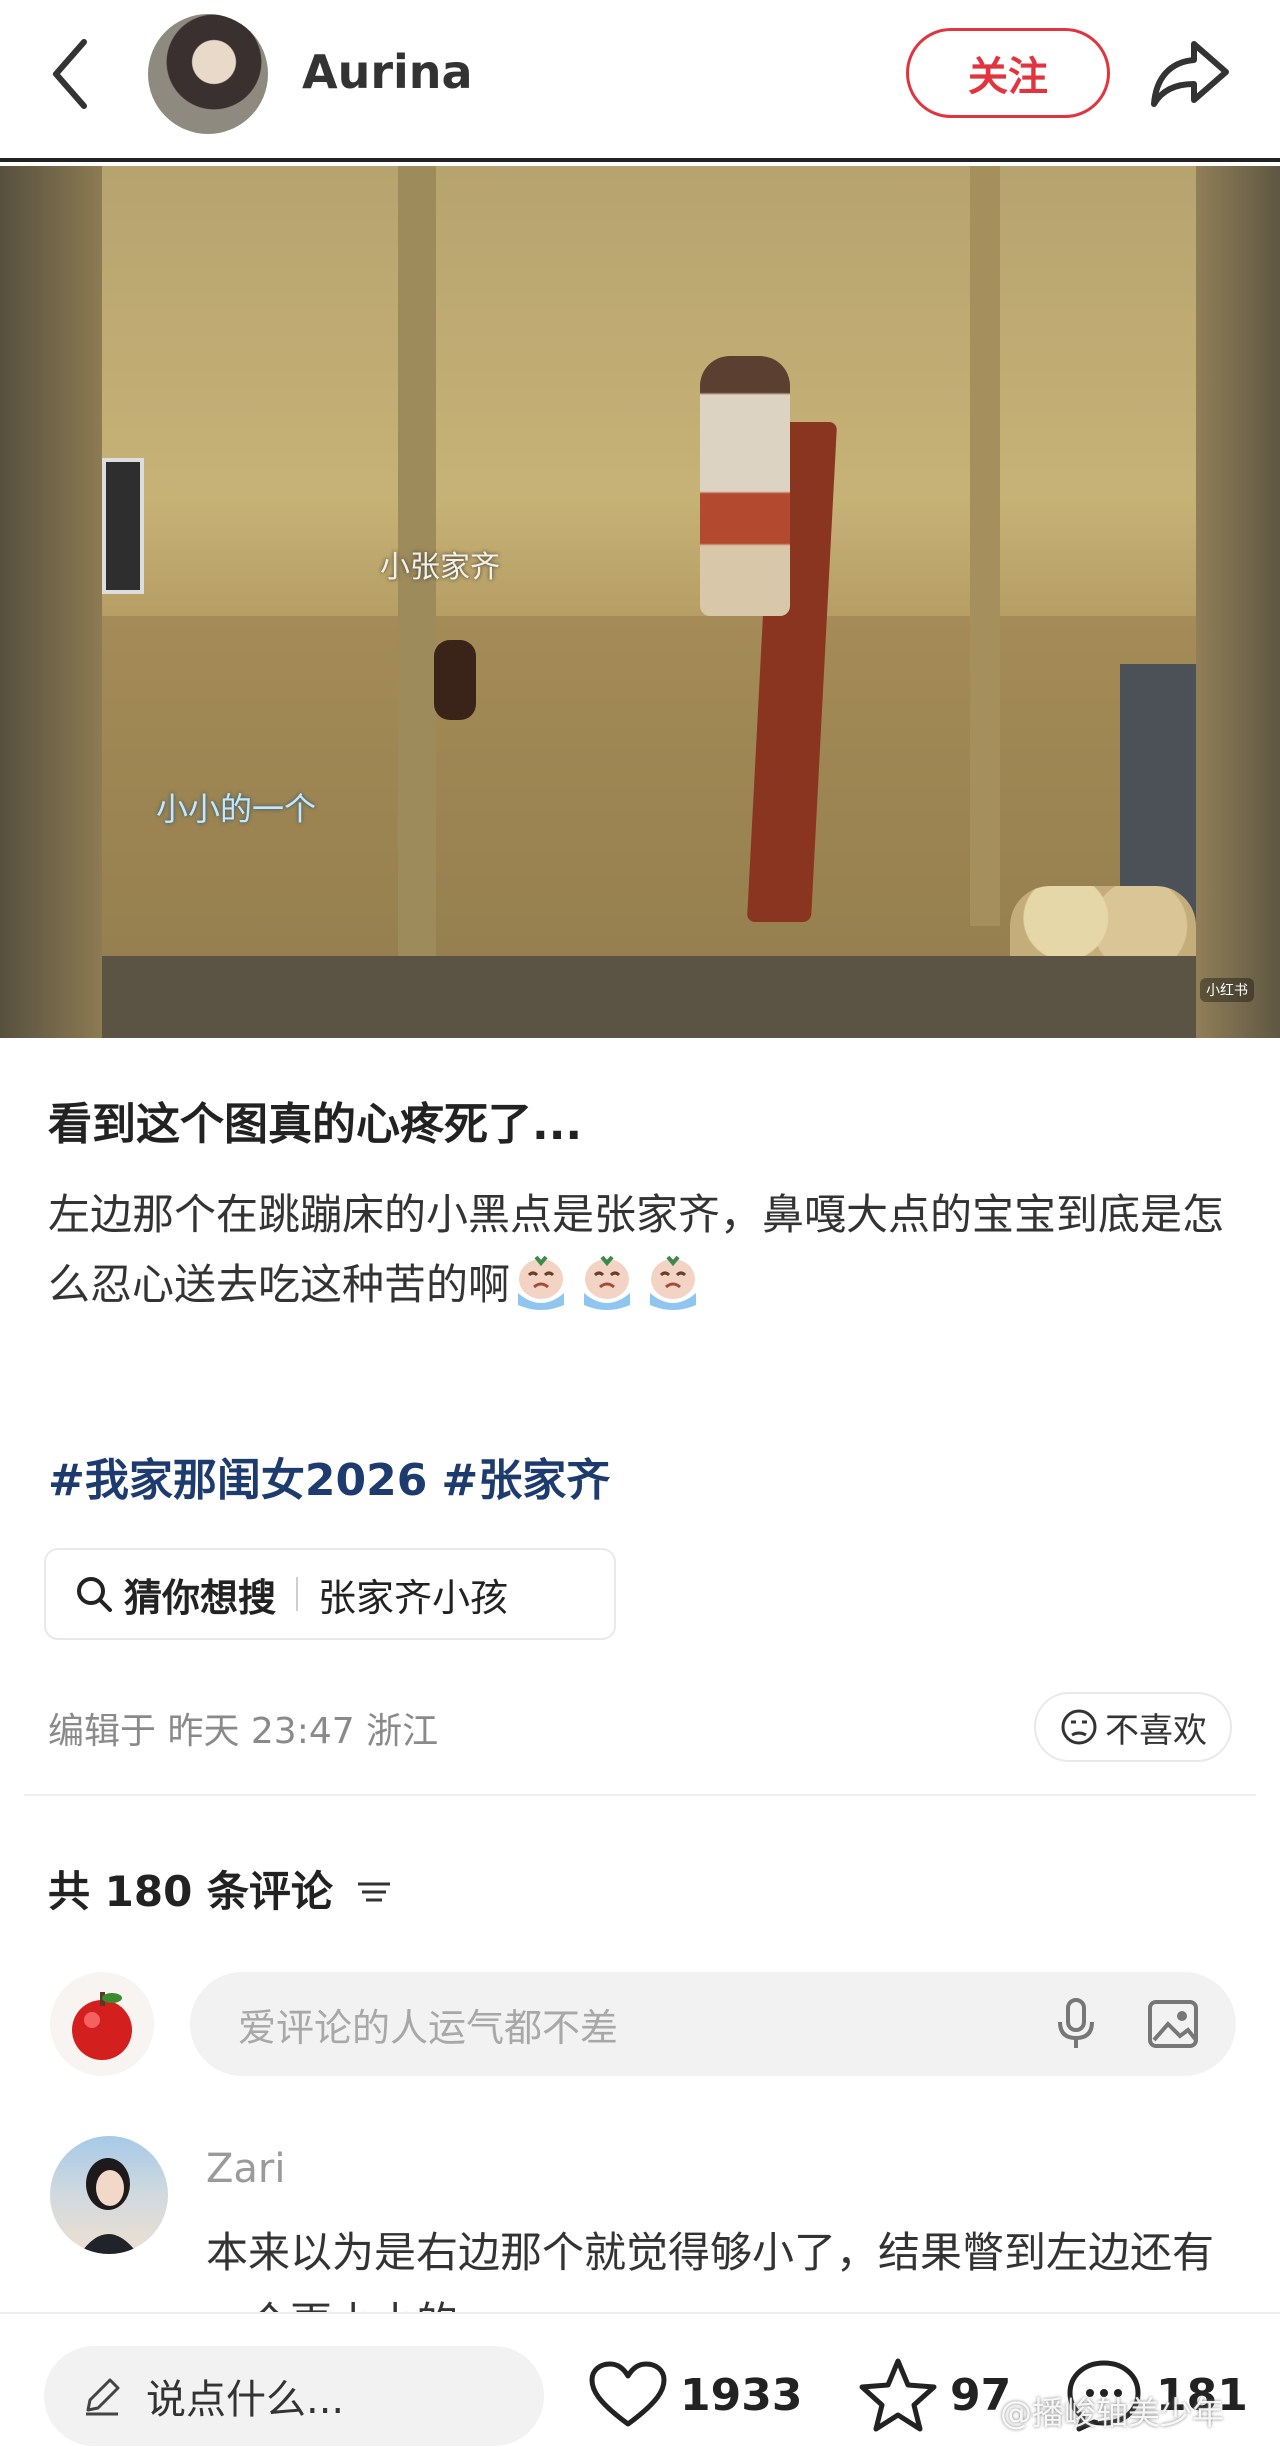 The width and height of the screenshot is (1280, 2447). I want to click on top-bar: Aurina 关注, so click(640, 81).